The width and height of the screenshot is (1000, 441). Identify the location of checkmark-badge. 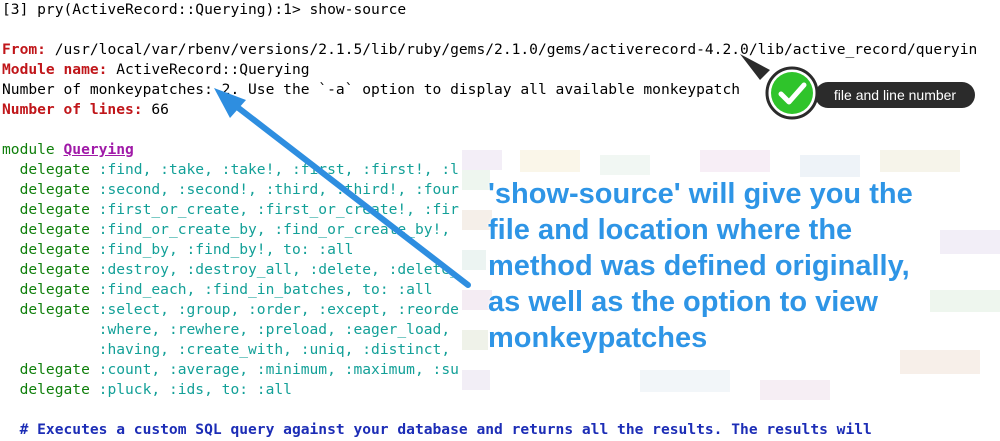
(795, 91).